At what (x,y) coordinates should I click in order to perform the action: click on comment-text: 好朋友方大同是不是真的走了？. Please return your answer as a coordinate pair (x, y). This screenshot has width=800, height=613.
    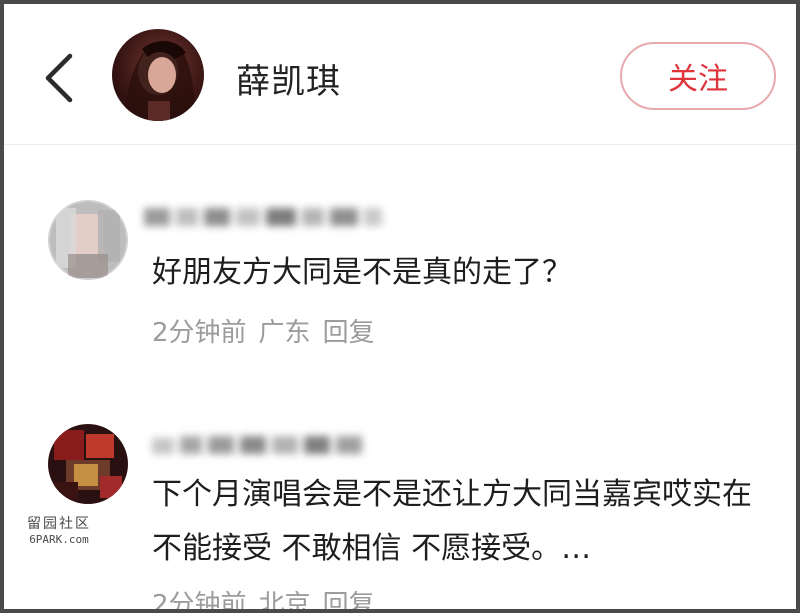
    Looking at the image, I should click on (362, 272).